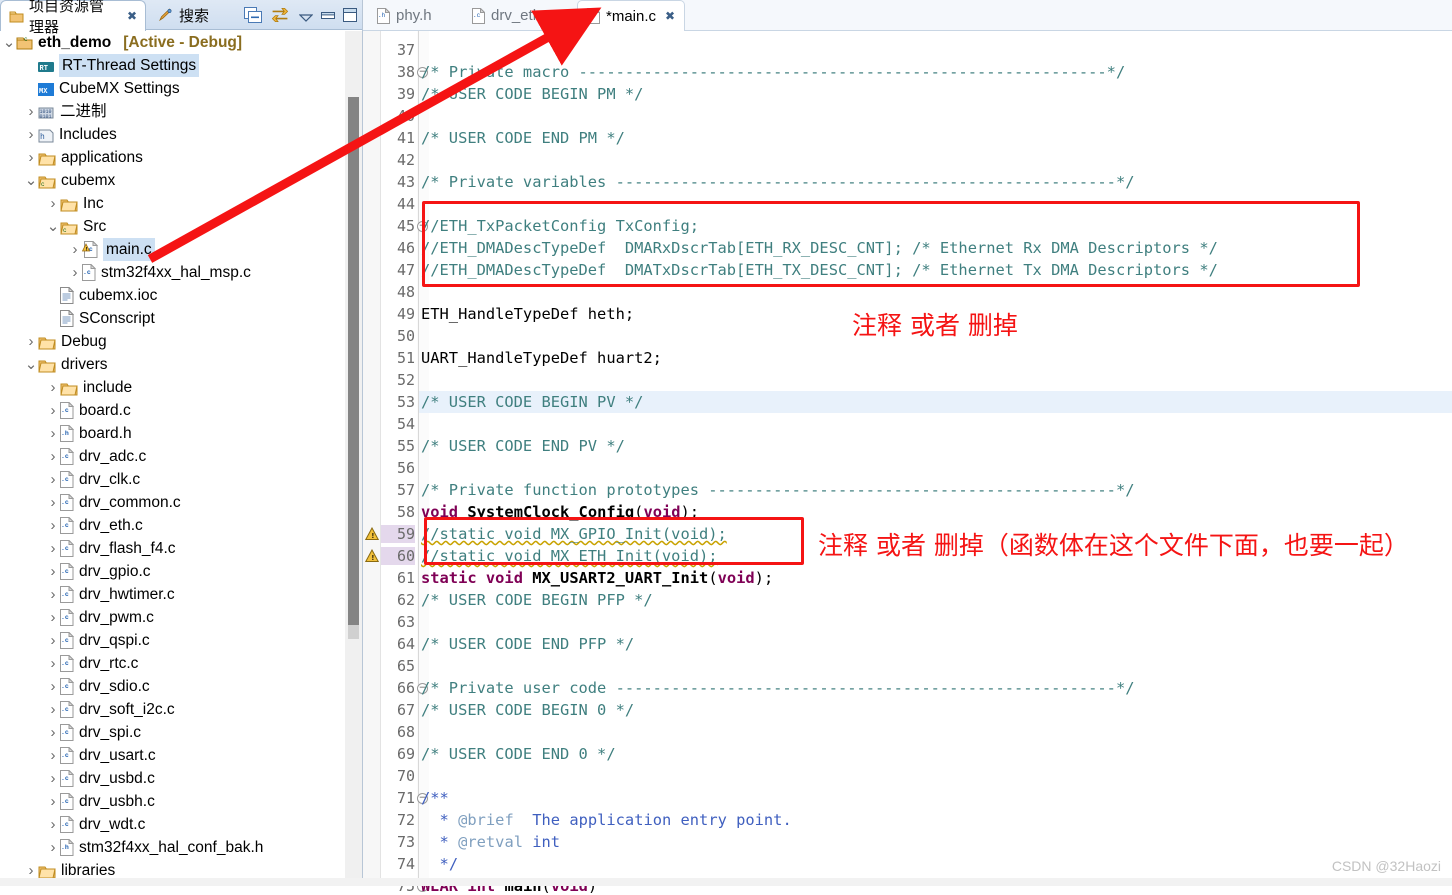 This screenshot has width=1452, height=895. Describe the element at coordinates (631, 16) in the screenshot. I see `editor-tab-main-c: .c *main.c ✖` at that location.